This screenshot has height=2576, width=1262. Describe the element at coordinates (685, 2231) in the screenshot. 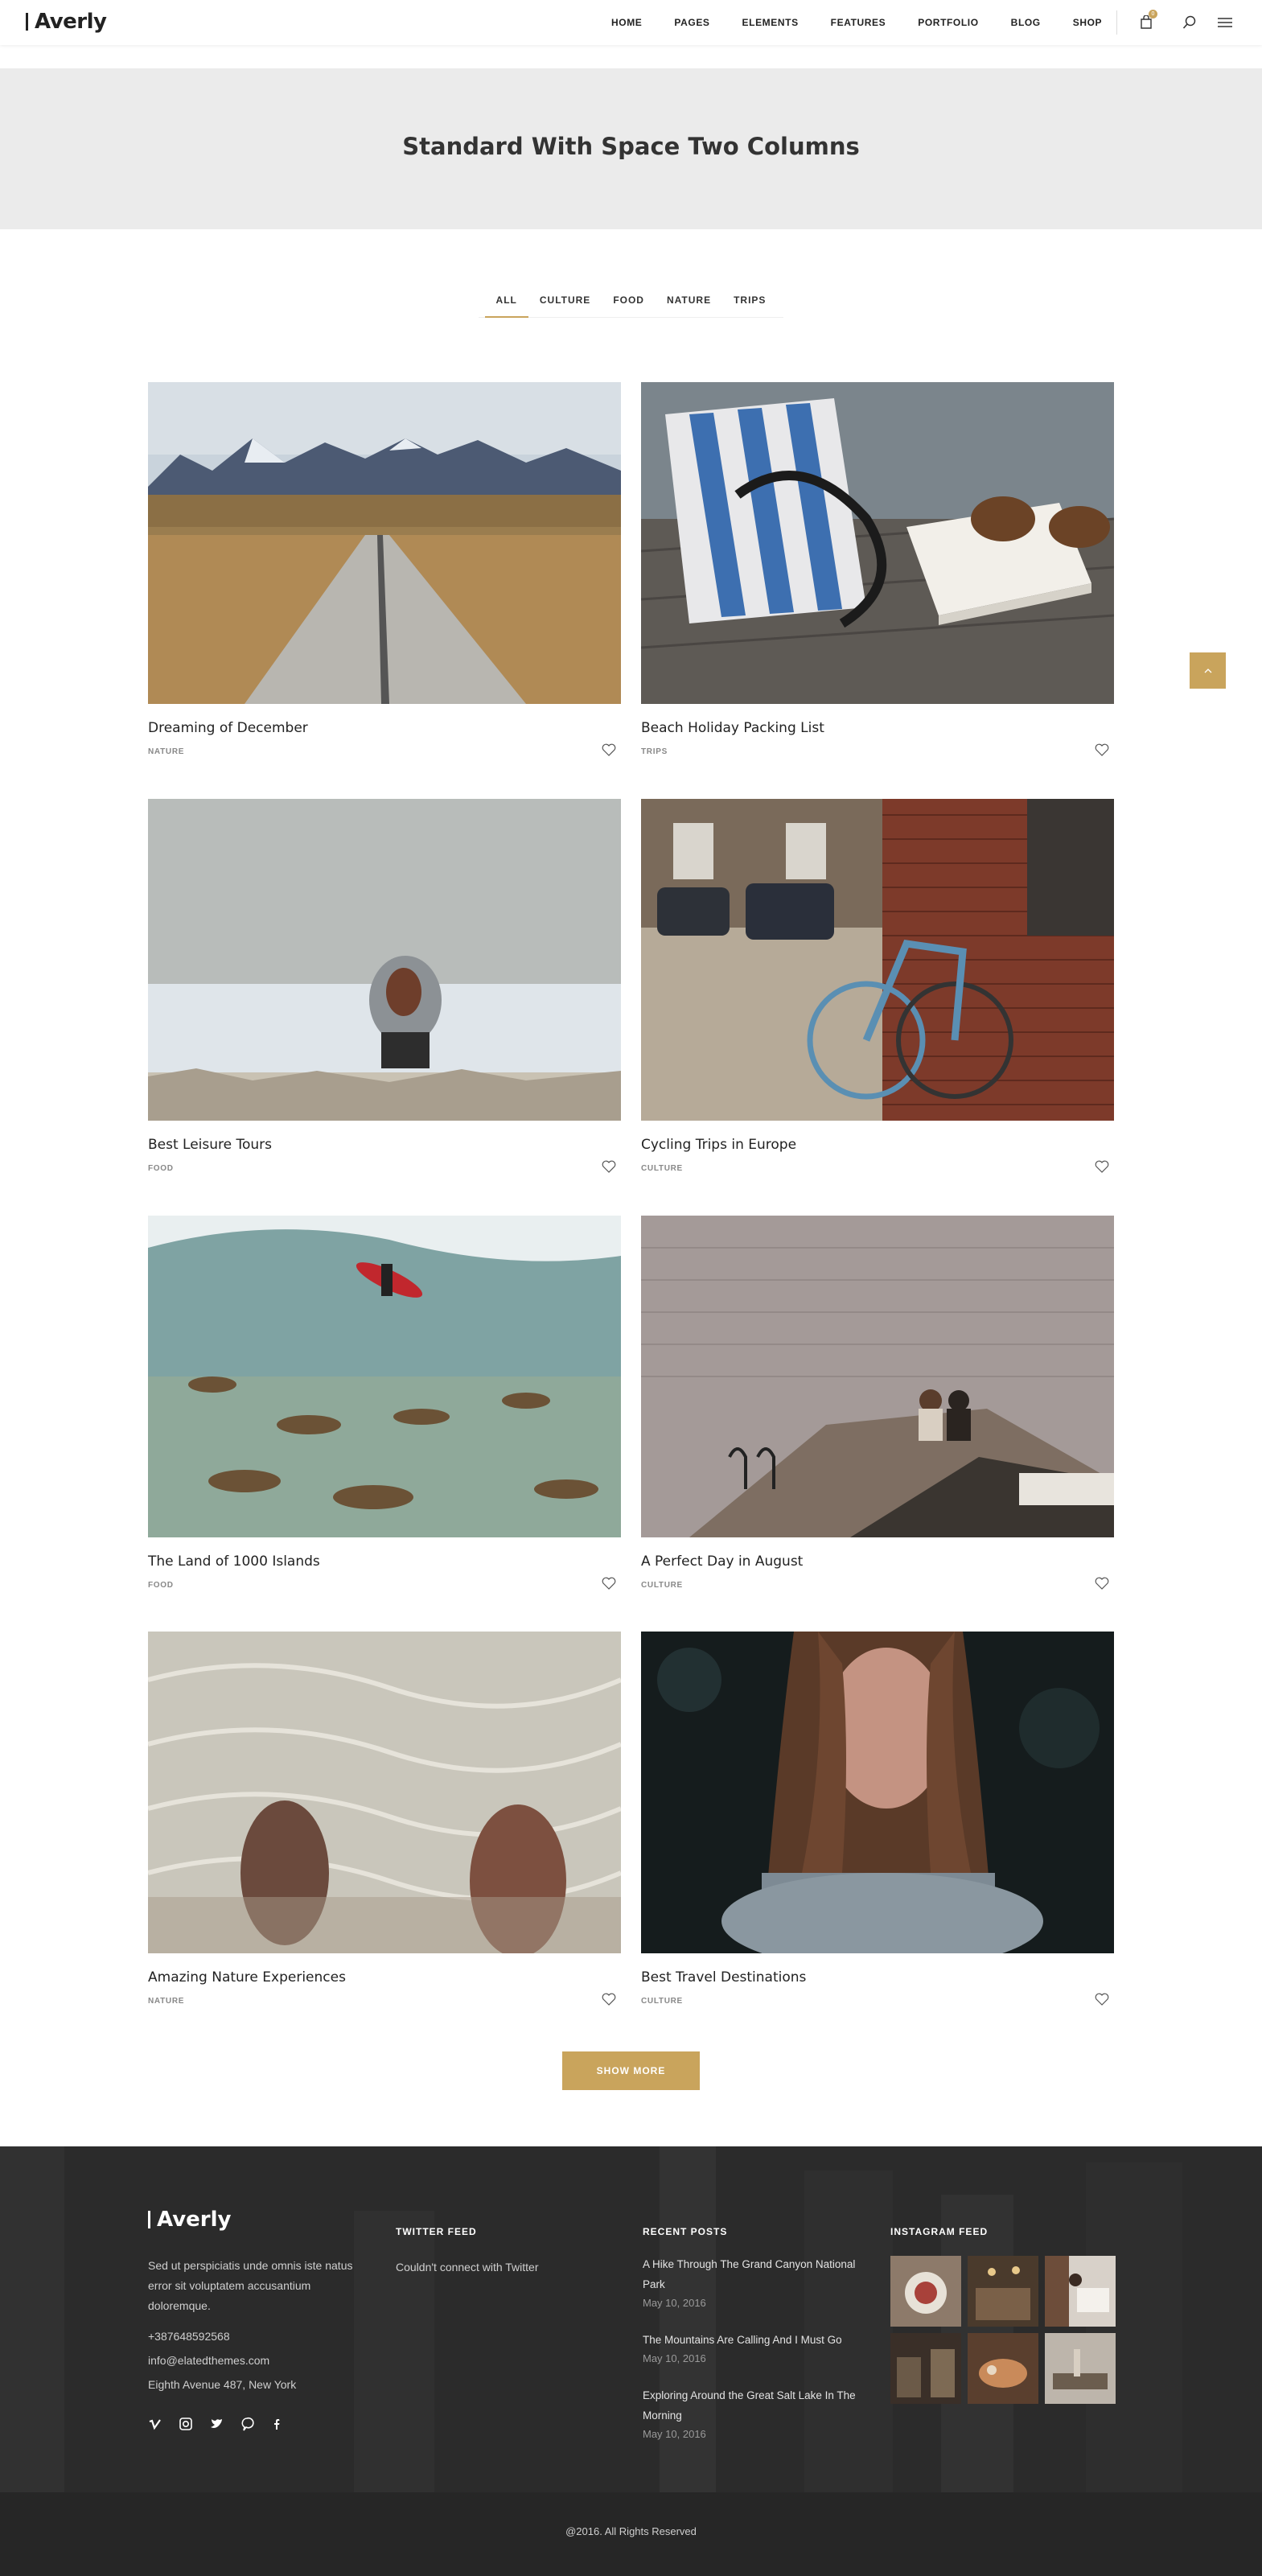

I see `recent-posts-heading: RECENT POSTS` at that location.